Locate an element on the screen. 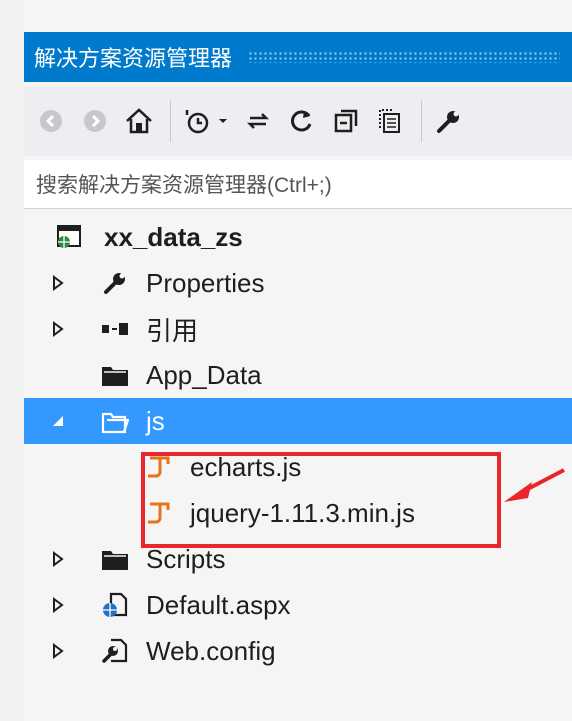  annotation-arrow-icon is located at coordinates (534, 485).